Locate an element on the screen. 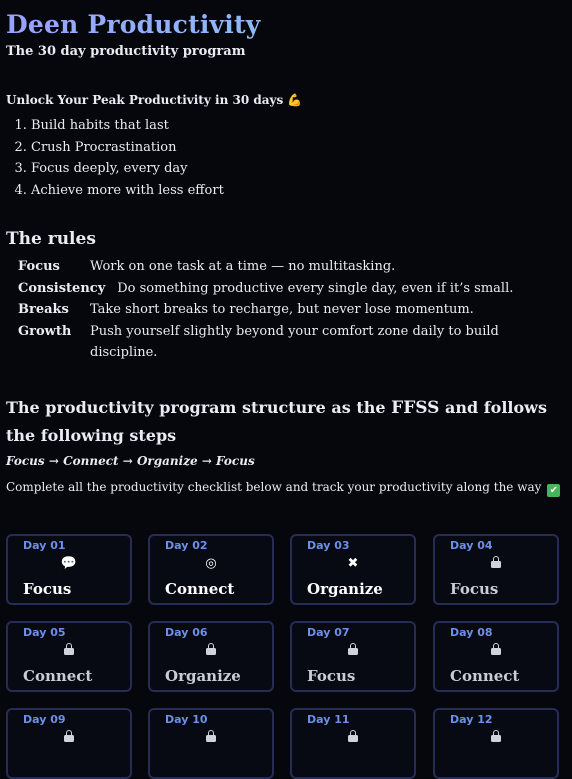 Image resolution: width=572 pixels, height=779 pixels. rule-term: Focus is located at coordinates (39, 266).